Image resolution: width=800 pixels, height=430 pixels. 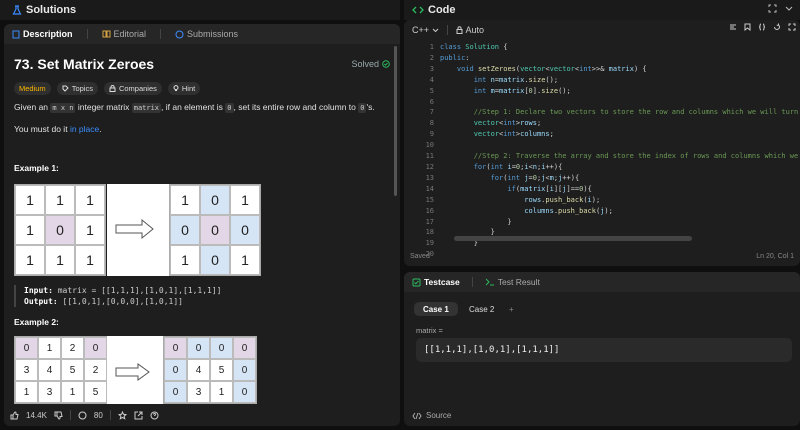 I want to click on fullscreen-icon, so click(x=792, y=27).